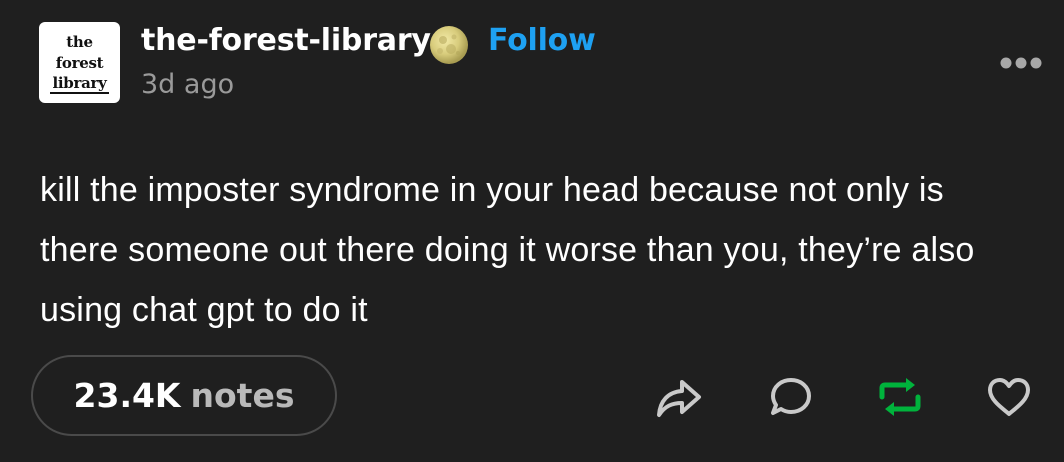 This screenshot has height=462, width=1064. I want to click on avatar-text-line2: forest, so click(79, 62).